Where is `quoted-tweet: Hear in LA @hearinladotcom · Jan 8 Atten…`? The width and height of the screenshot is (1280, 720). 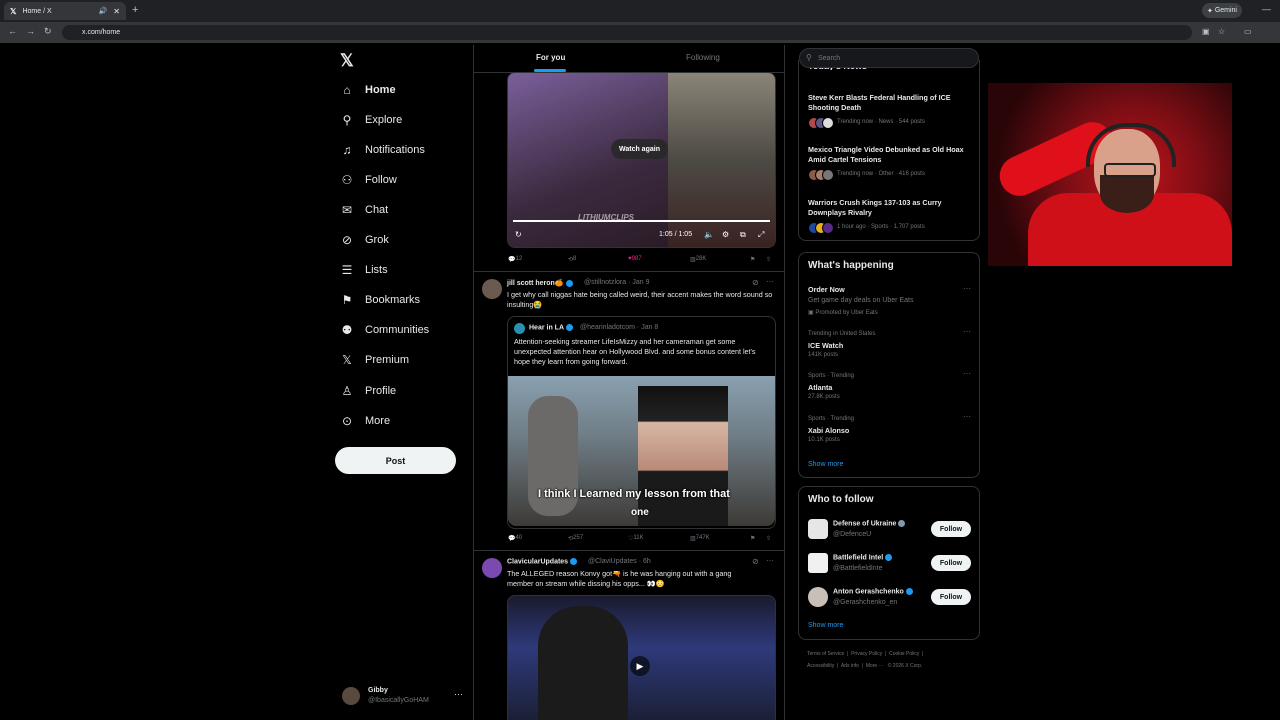
quoted-tweet: Hear in LA @hearinladotcom · Jan 8 Atten… is located at coordinates (641, 422).